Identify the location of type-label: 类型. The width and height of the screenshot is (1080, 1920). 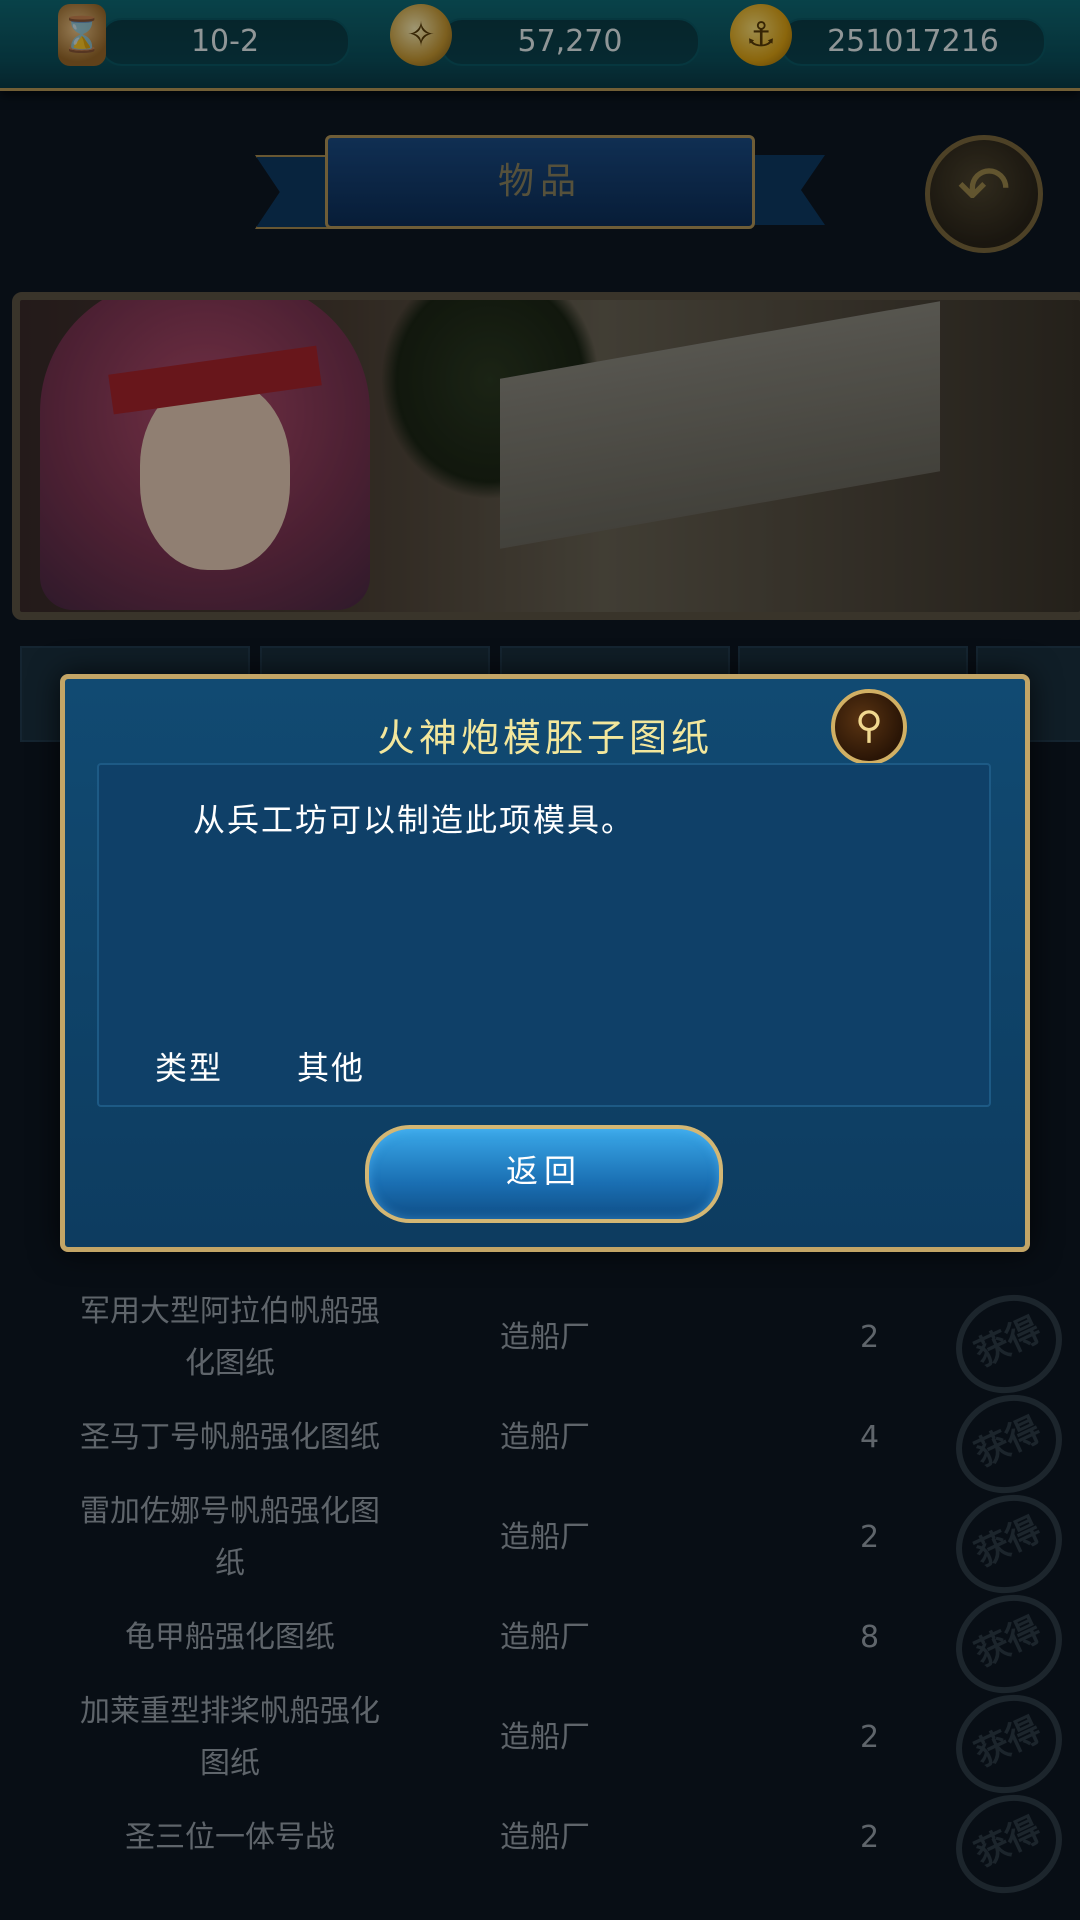
(189, 1068).